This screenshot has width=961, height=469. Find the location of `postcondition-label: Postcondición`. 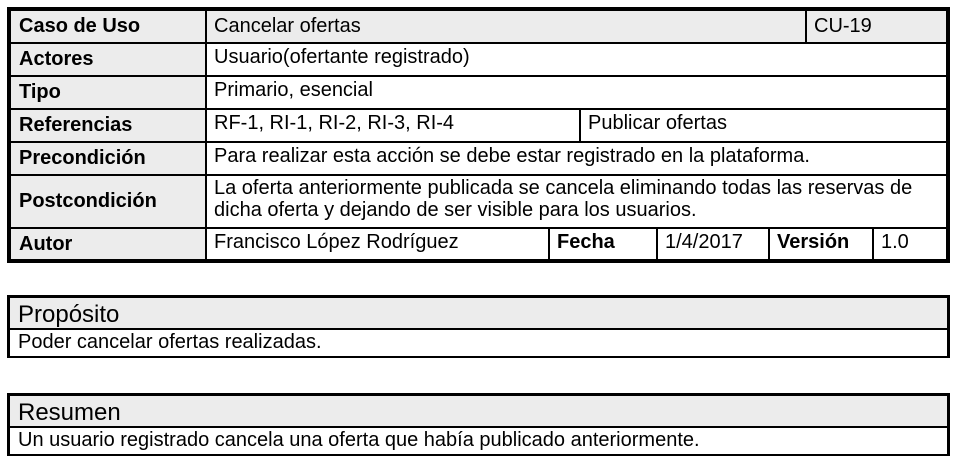

postcondition-label: Postcondición is located at coordinates (109, 202).